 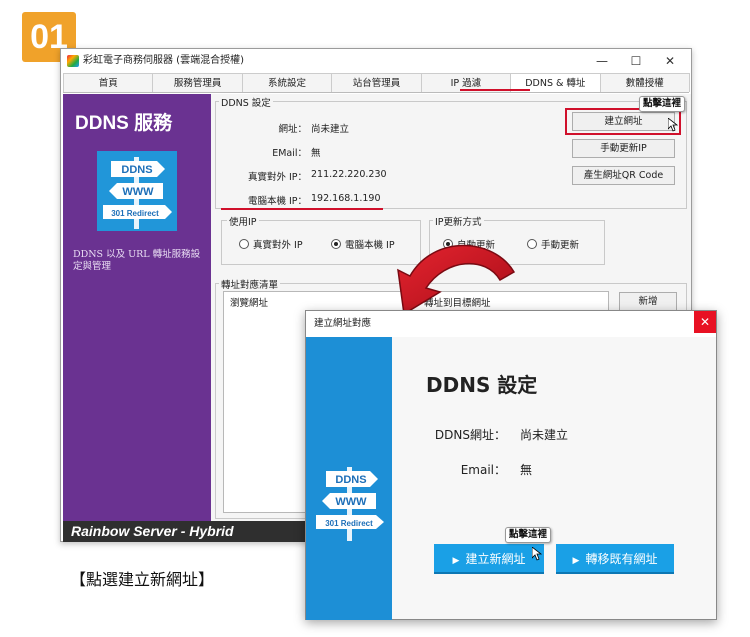 I want to click on redirect-list-label: 轉址對應清單, so click(x=250, y=284).